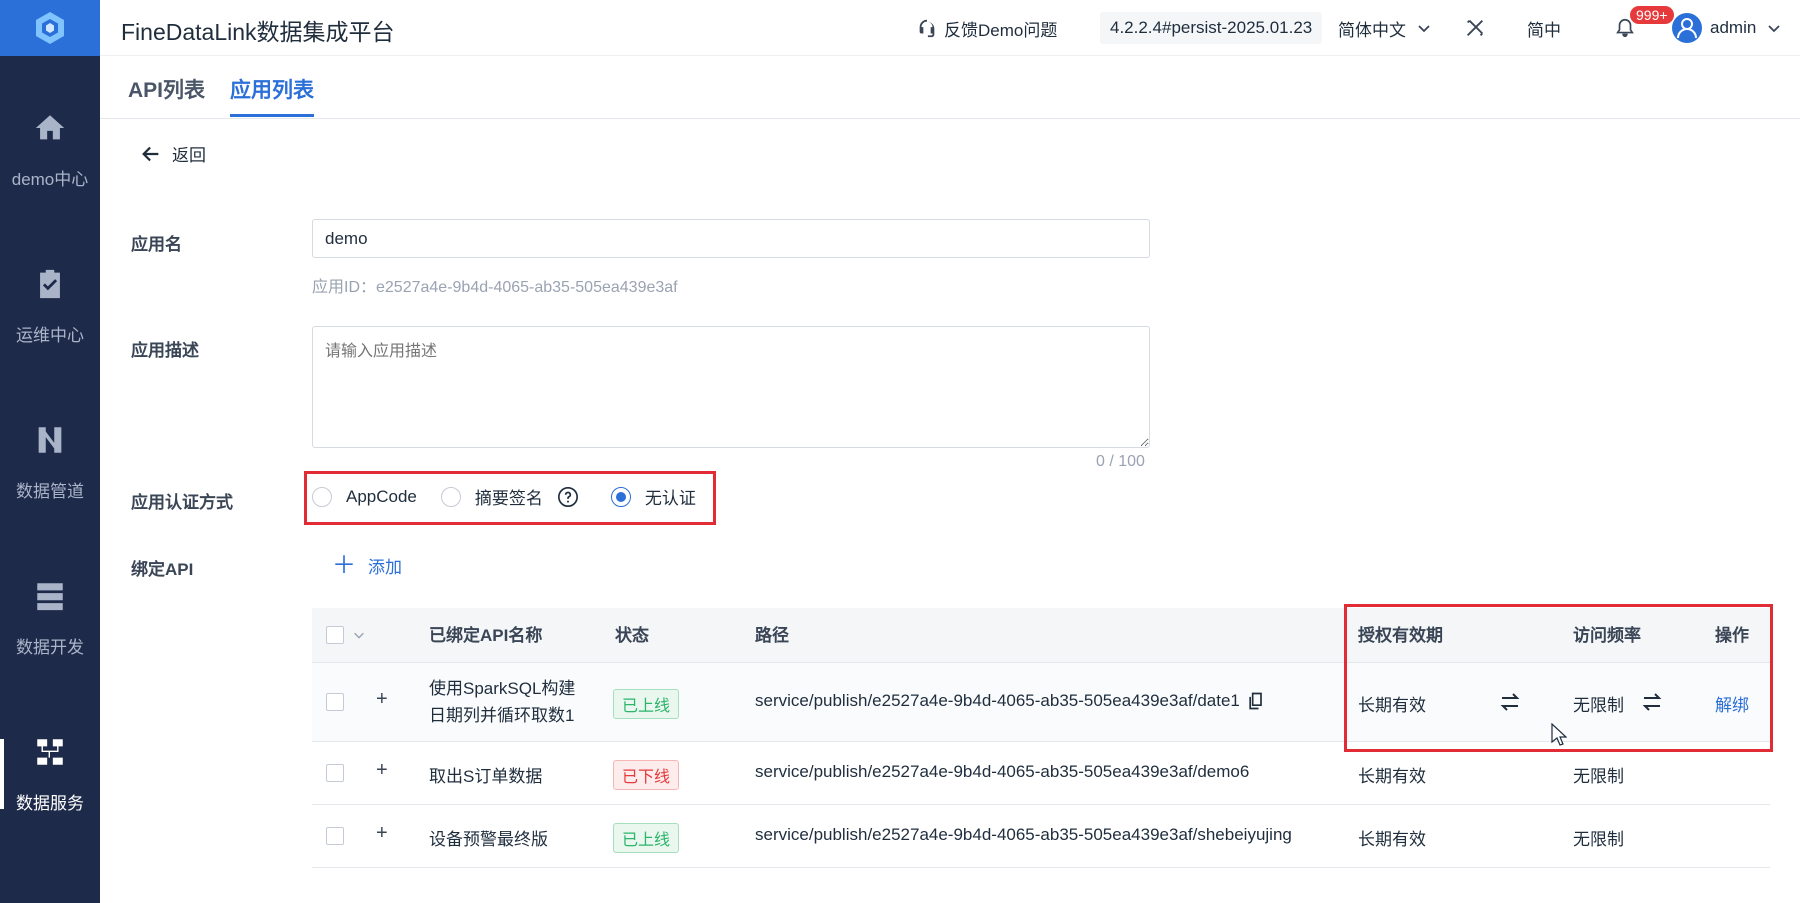  What do you see at coordinates (50, 126) in the screenshot?
I see `home-icon` at bounding box center [50, 126].